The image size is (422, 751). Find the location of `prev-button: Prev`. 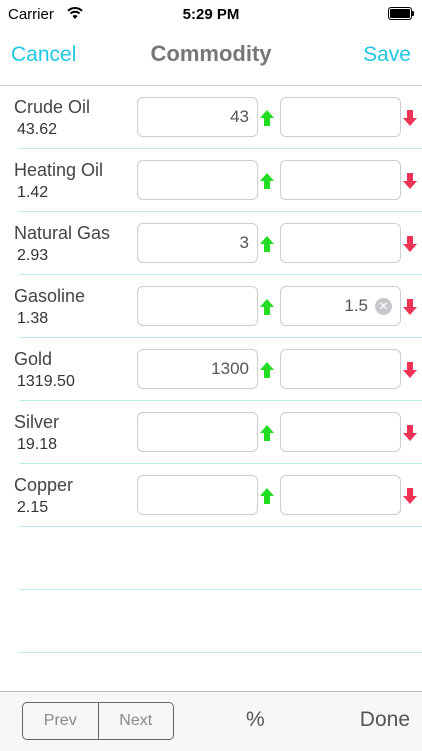

prev-button: Prev is located at coordinates (60, 721).